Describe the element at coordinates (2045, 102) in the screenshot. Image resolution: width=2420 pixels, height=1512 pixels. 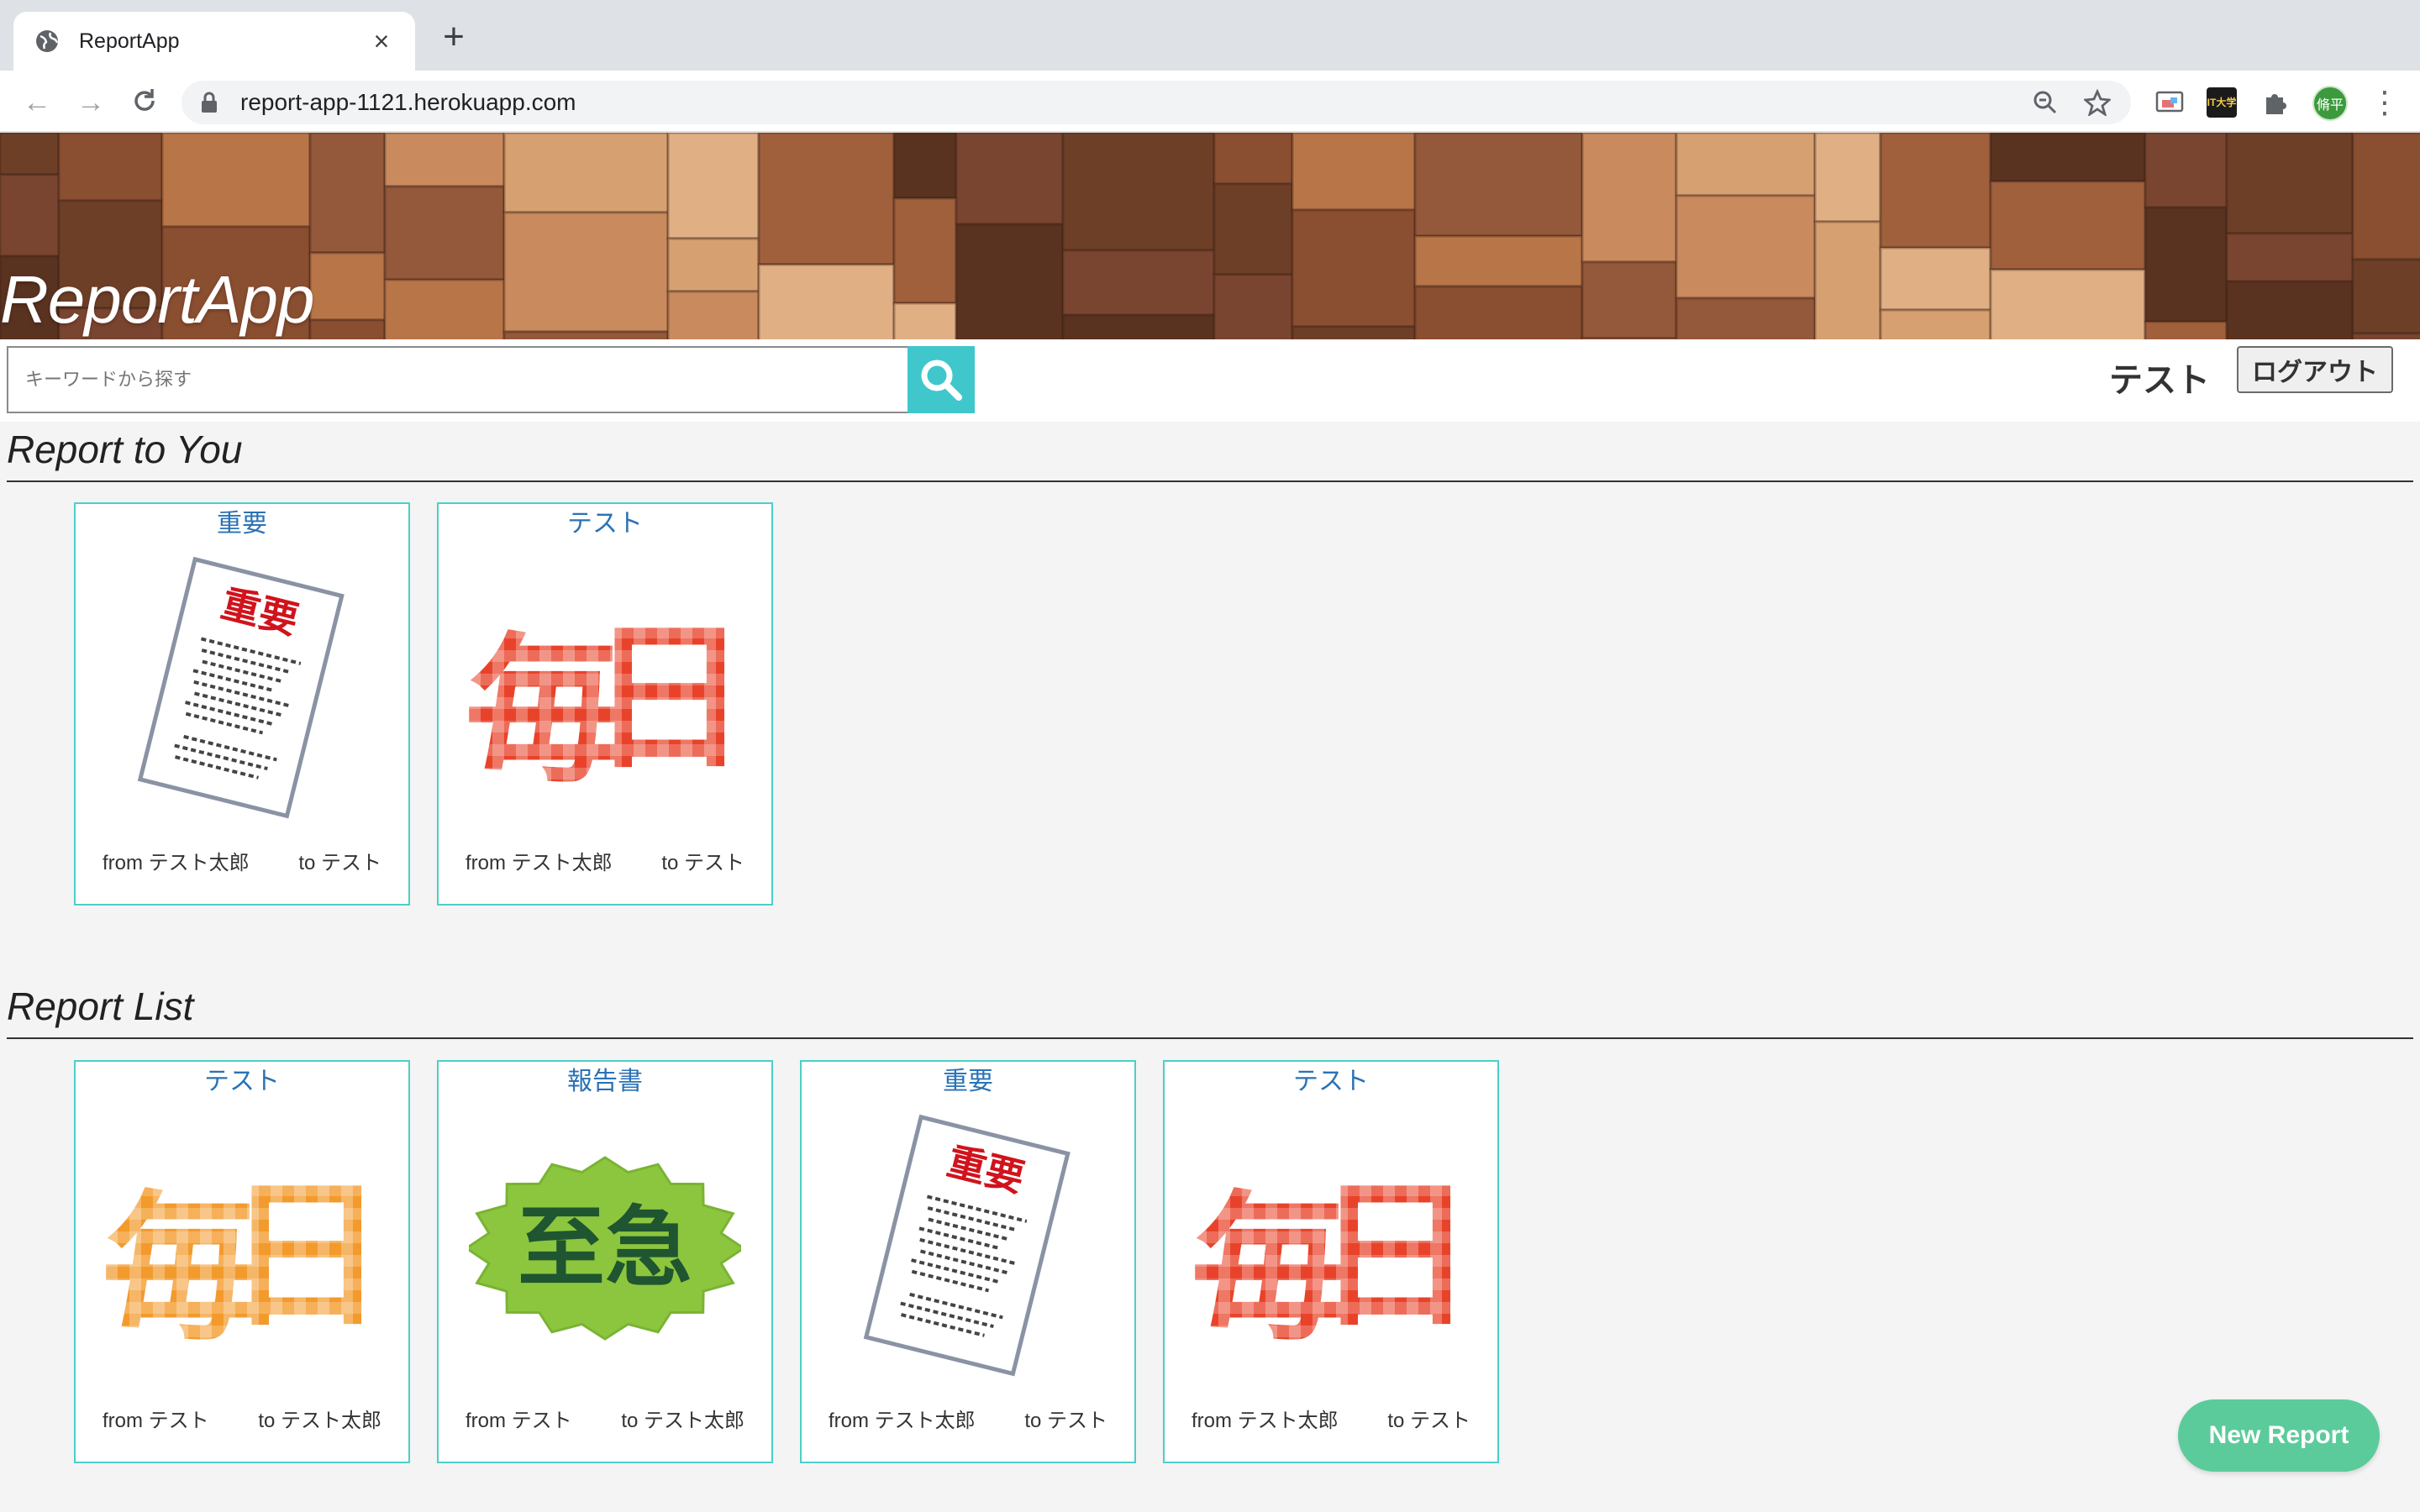
I see `zoom-out-icon` at that location.